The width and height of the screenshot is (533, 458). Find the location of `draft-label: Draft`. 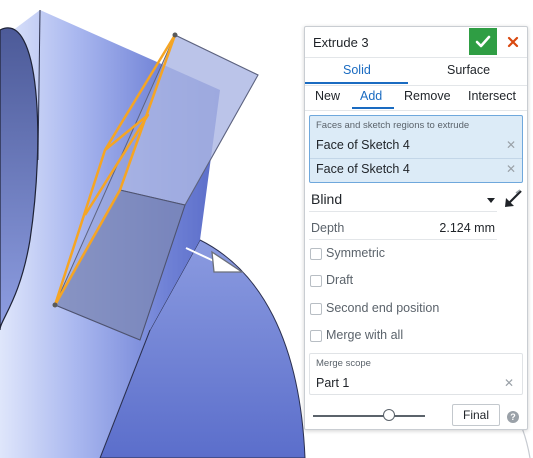

draft-label: Draft is located at coordinates (340, 280).